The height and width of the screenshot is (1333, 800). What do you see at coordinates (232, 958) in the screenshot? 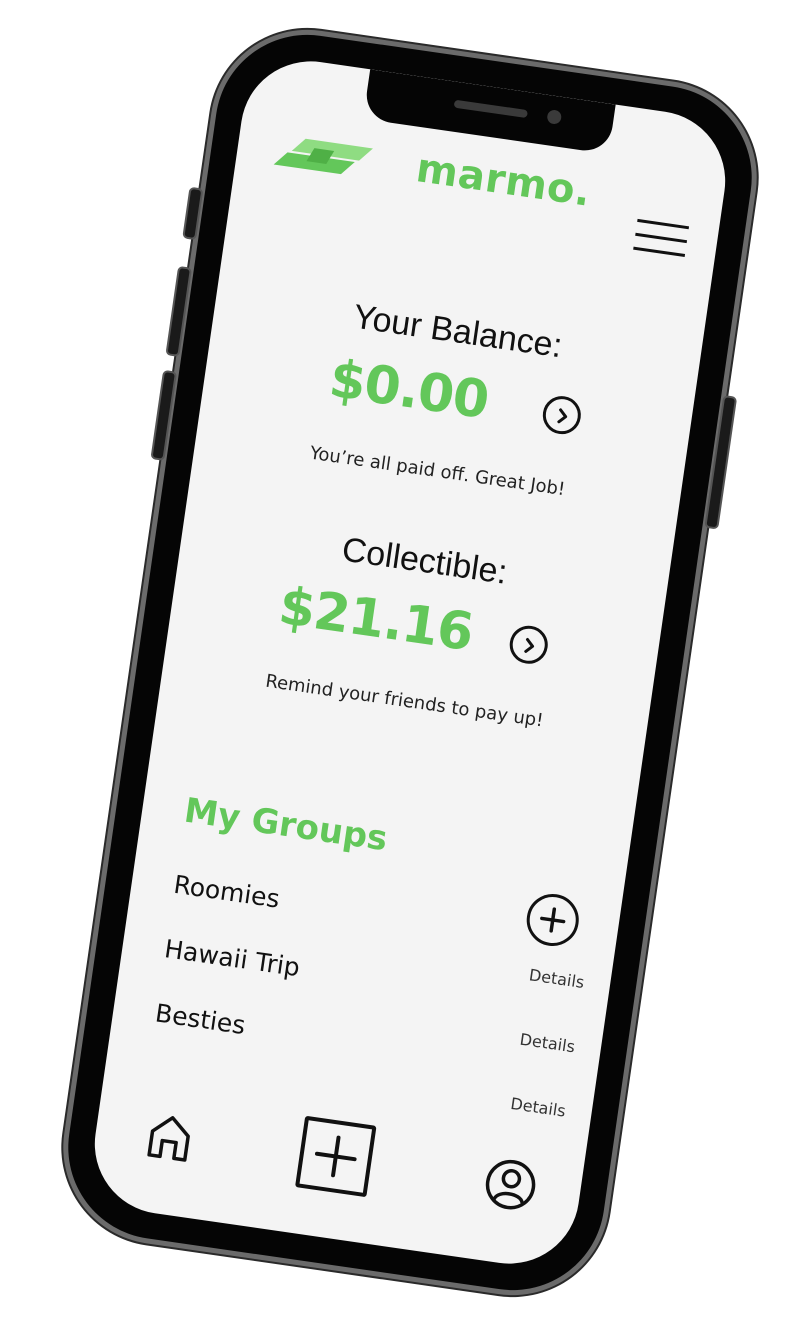
I see `group-name: Hawaii Trip` at bounding box center [232, 958].